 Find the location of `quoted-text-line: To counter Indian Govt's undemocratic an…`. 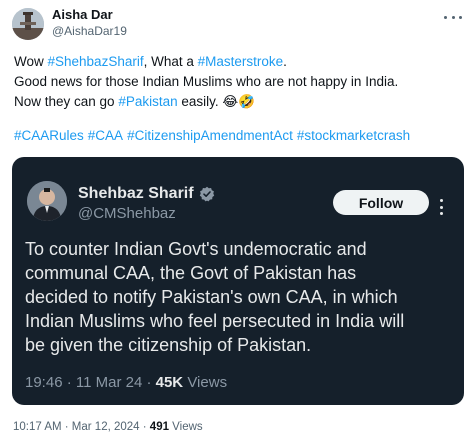

quoted-text-line: To counter Indian Govt's undemocratic an… is located at coordinates (196, 249).